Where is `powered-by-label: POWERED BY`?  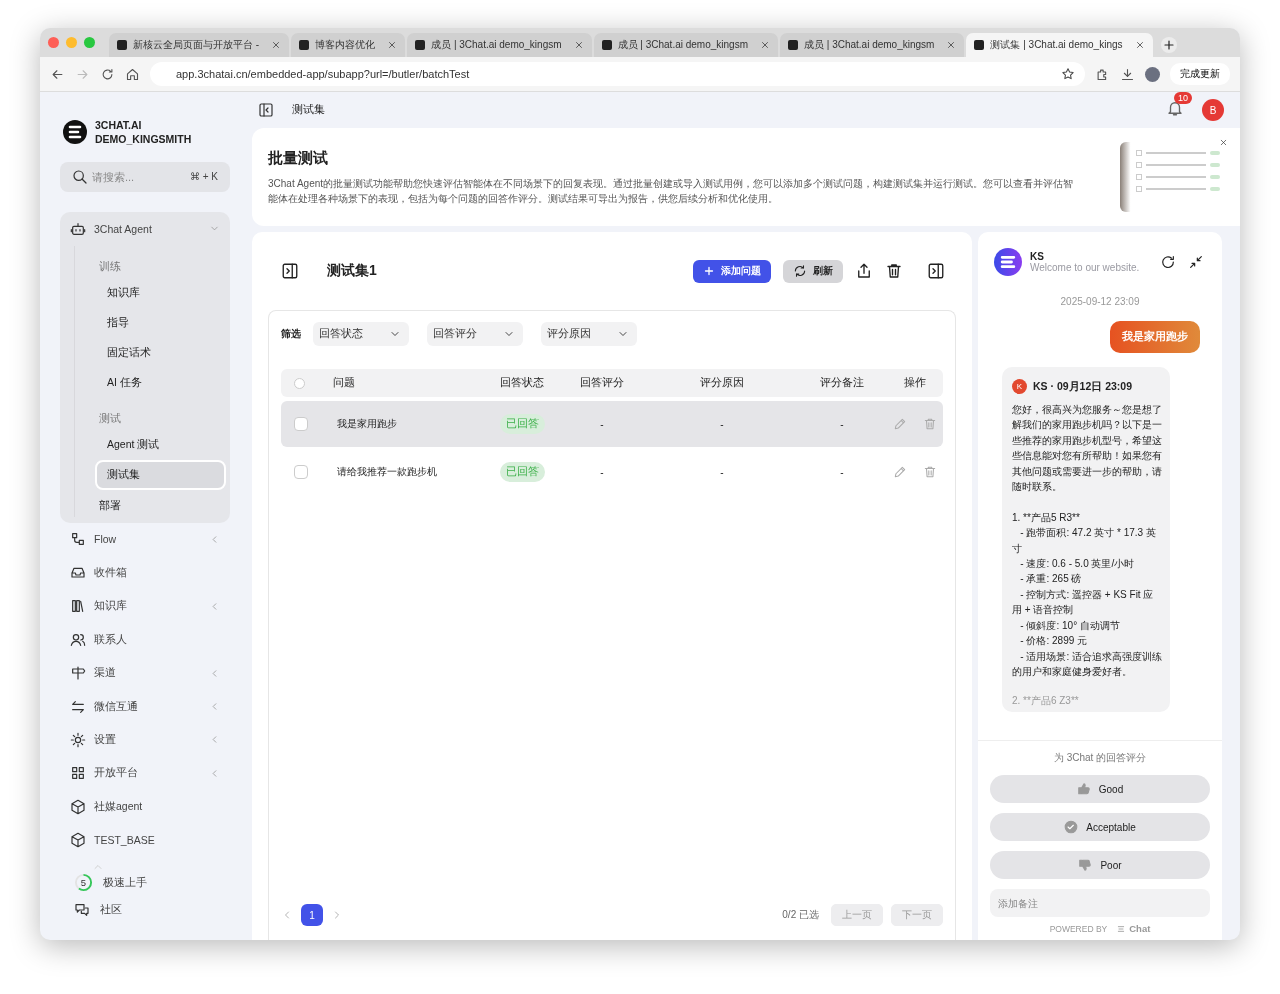 powered-by-label: POWERED BY is located at coordinates (1078, 928).